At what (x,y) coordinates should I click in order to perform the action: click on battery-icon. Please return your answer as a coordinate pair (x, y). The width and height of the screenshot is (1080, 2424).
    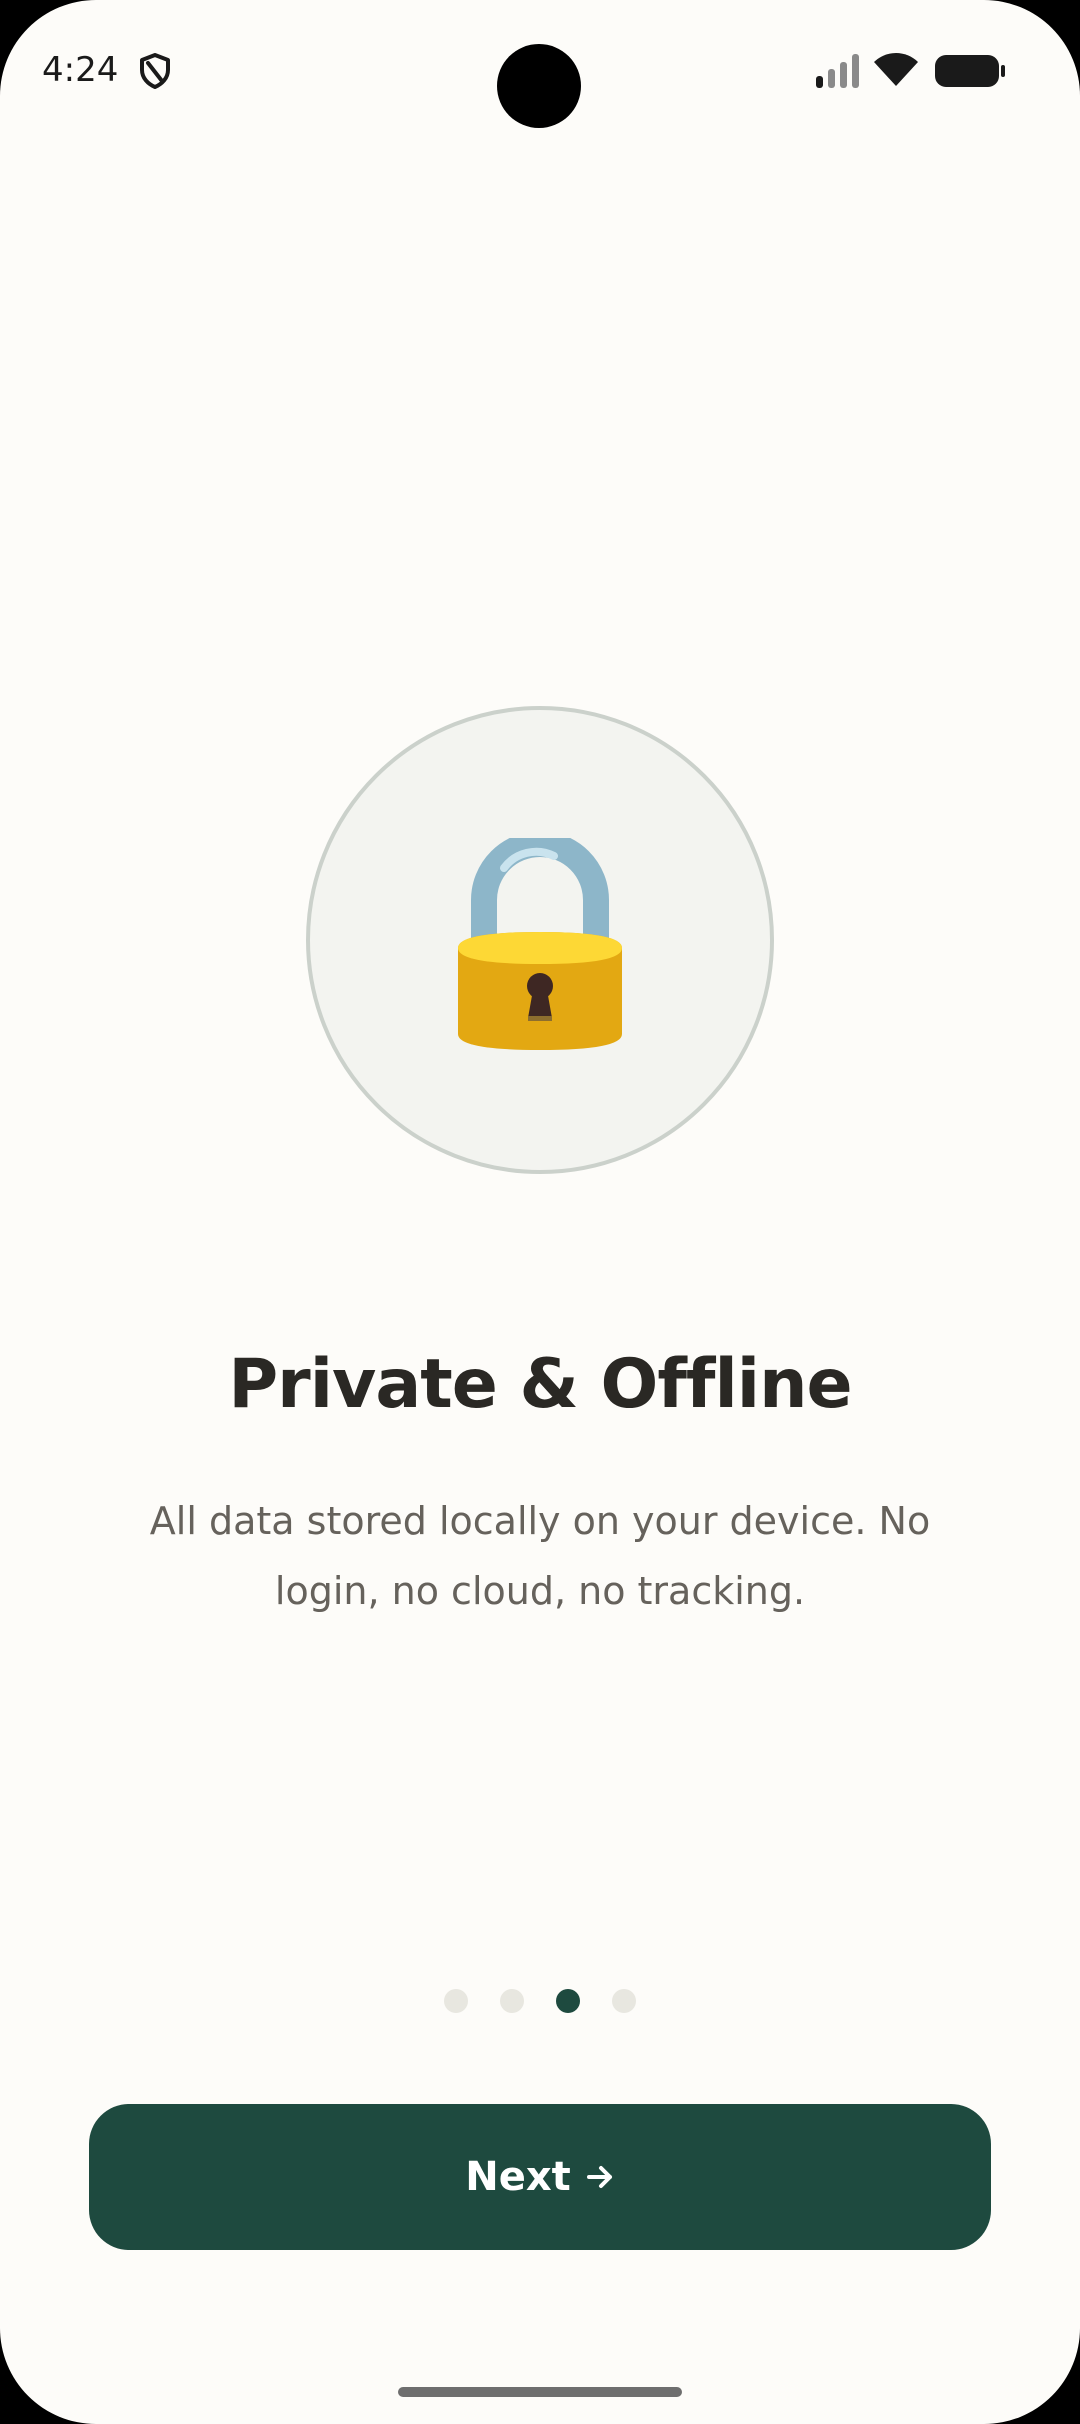
    Looking at the image, I should click on (970, 71).